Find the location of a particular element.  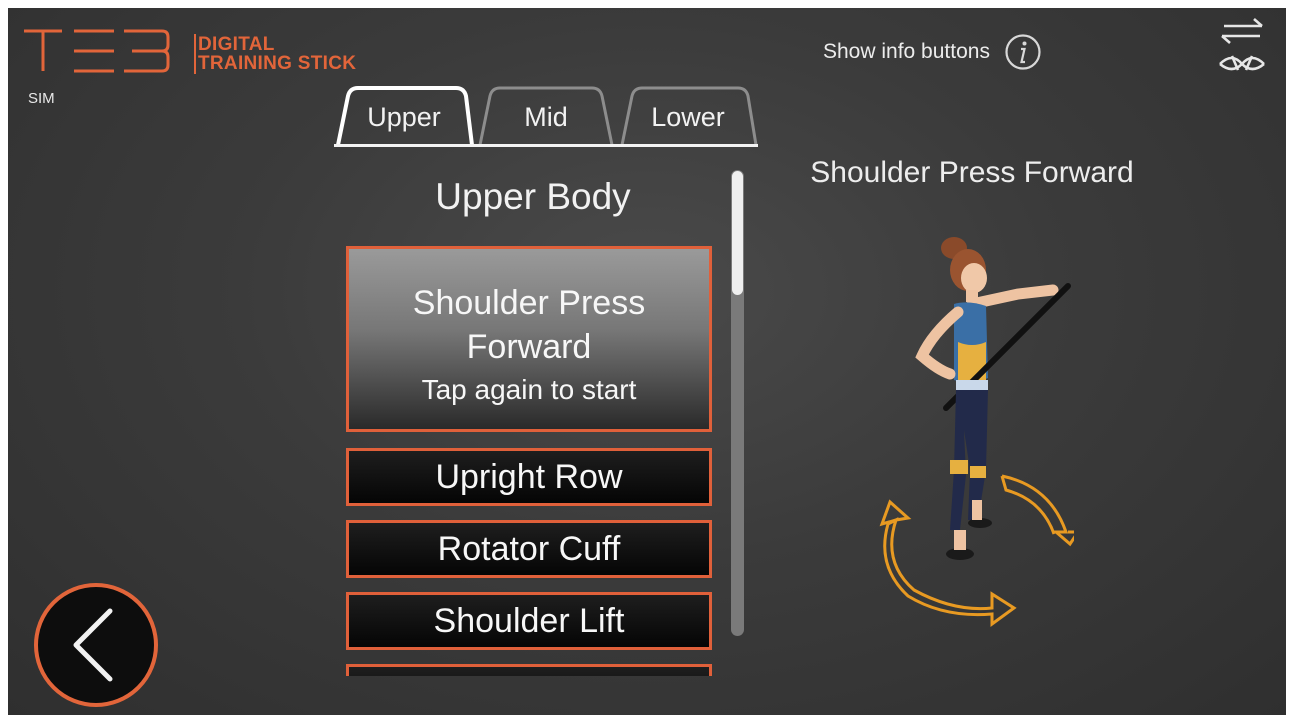

exercise-item-upright-row: Upright Row is located at coordinates (529, 477).